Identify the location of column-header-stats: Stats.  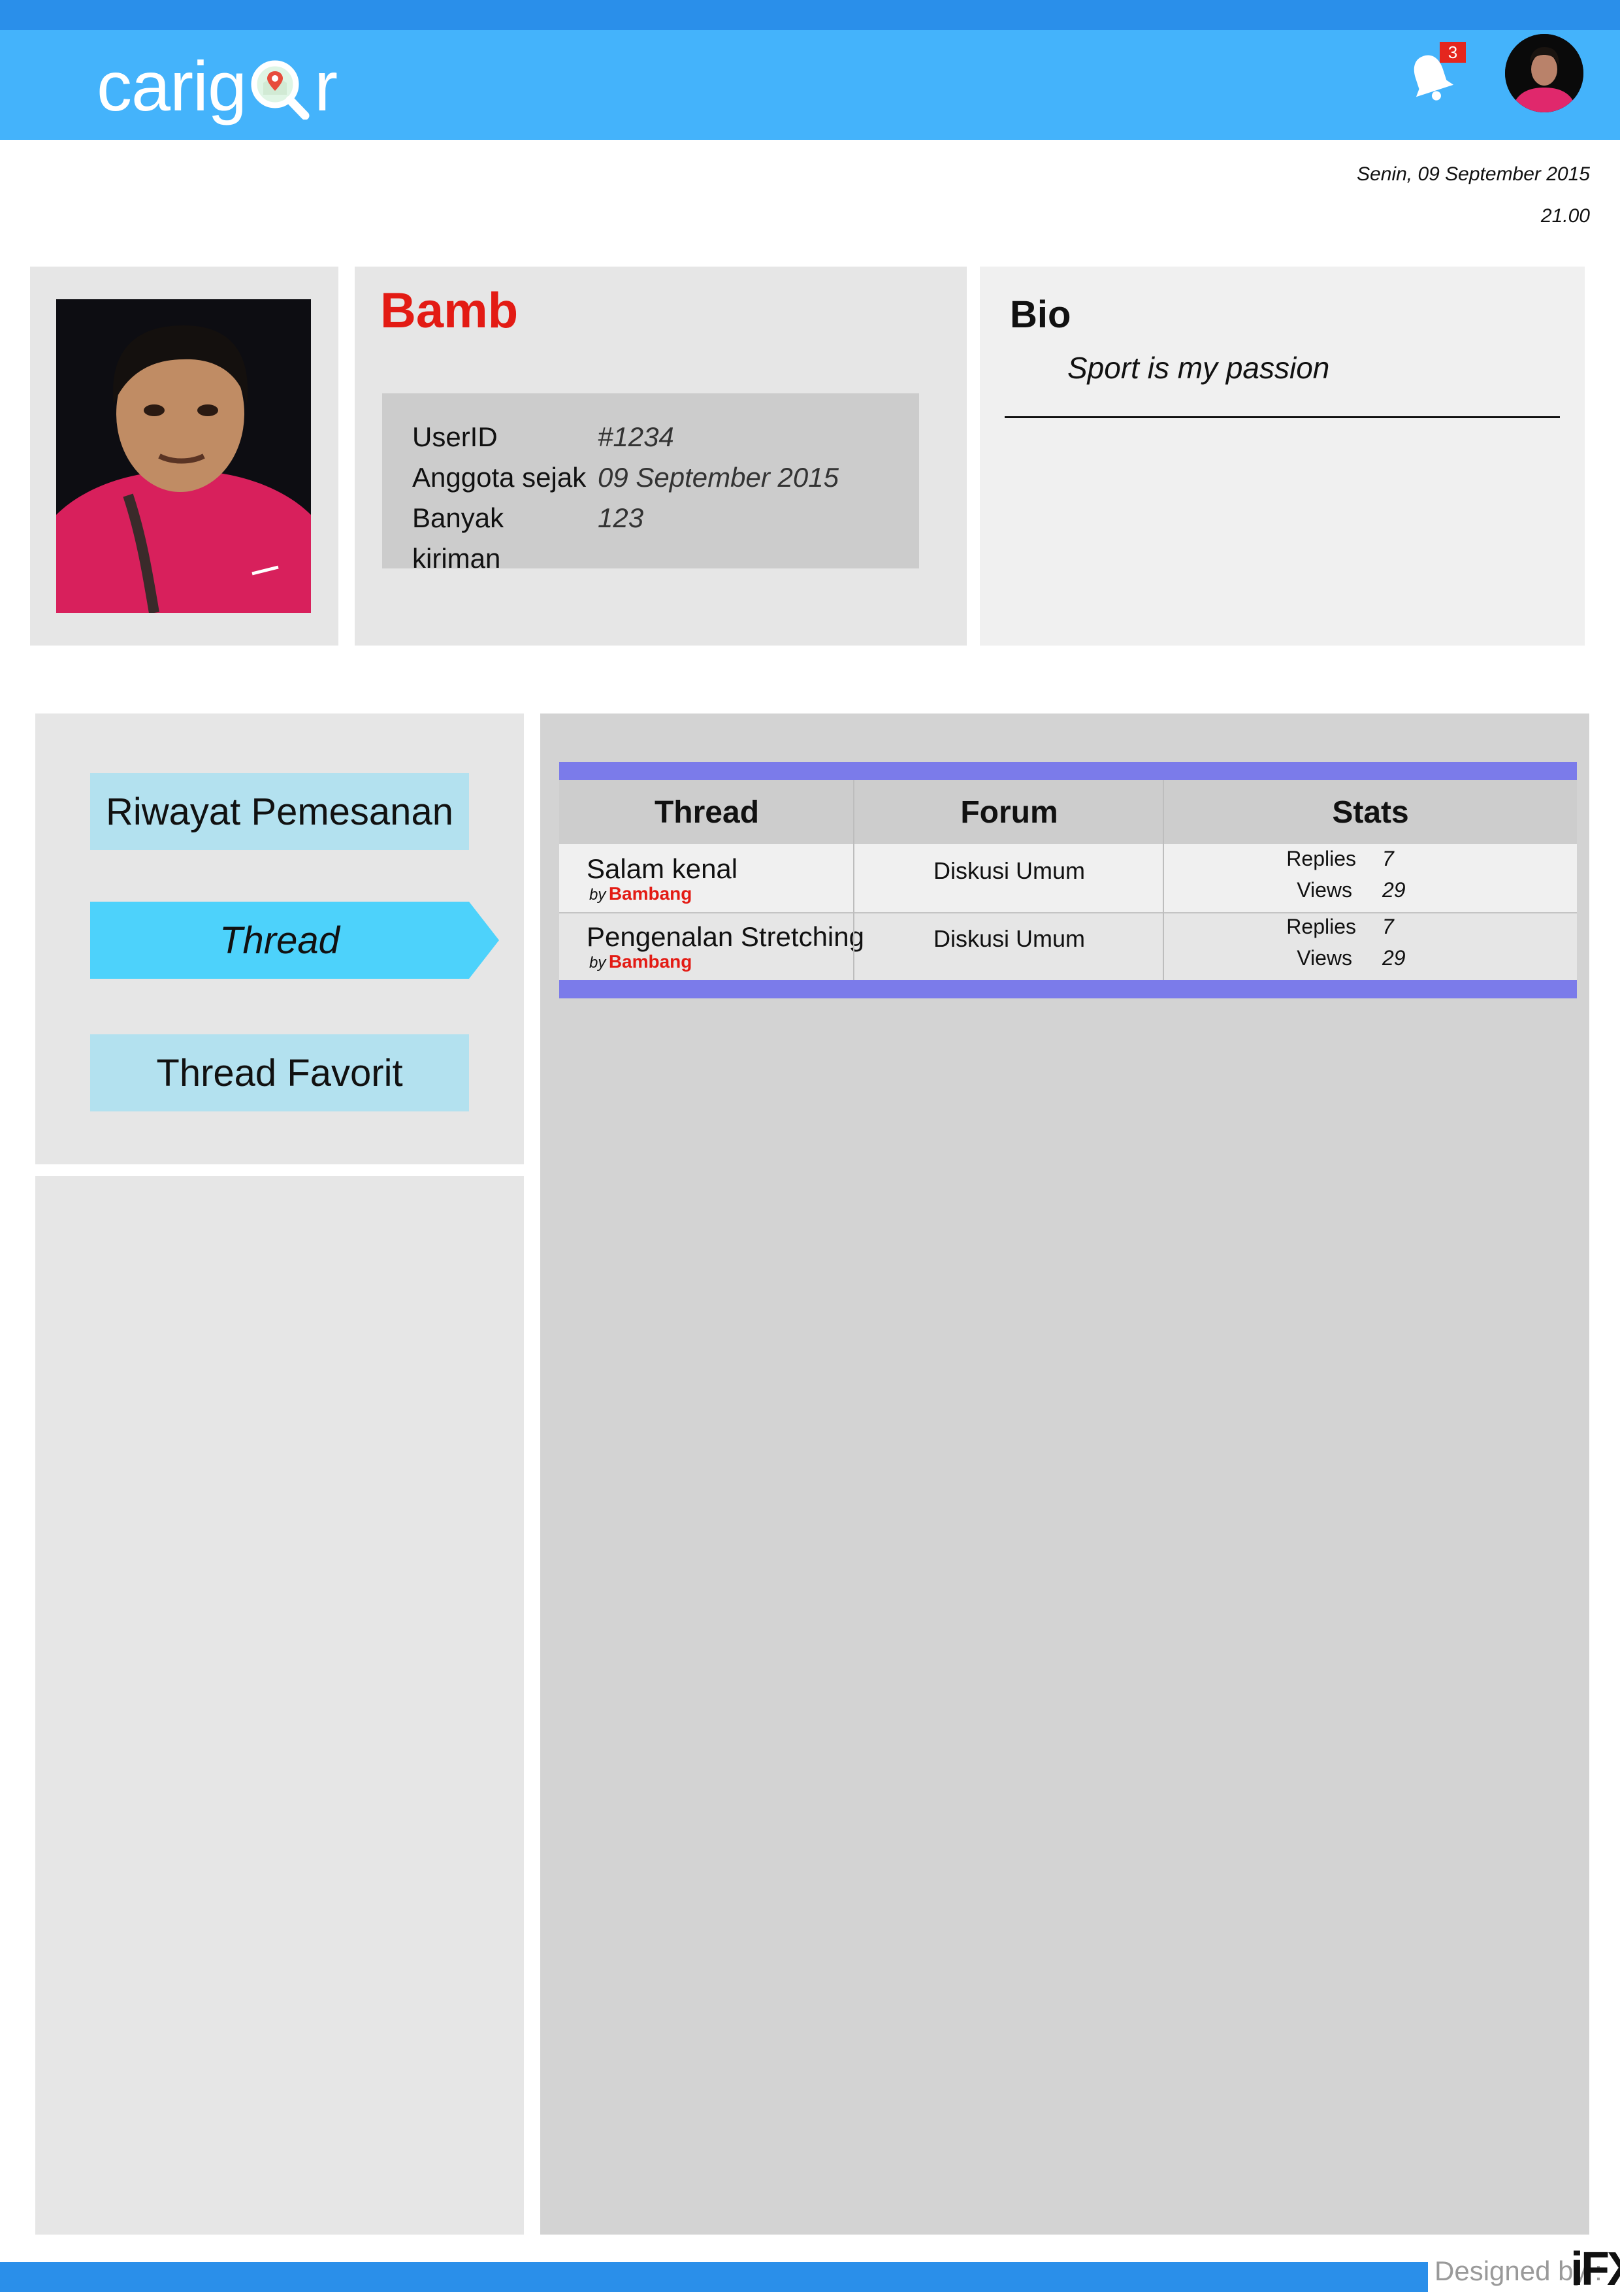
(1370, 812).